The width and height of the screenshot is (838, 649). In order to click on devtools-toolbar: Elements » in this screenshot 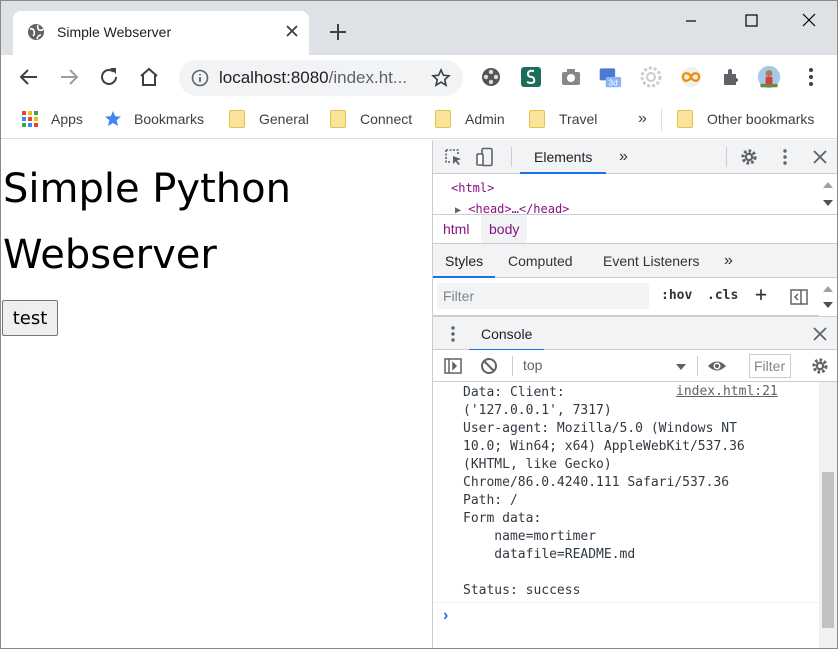, I will do `click(635, 157)`.